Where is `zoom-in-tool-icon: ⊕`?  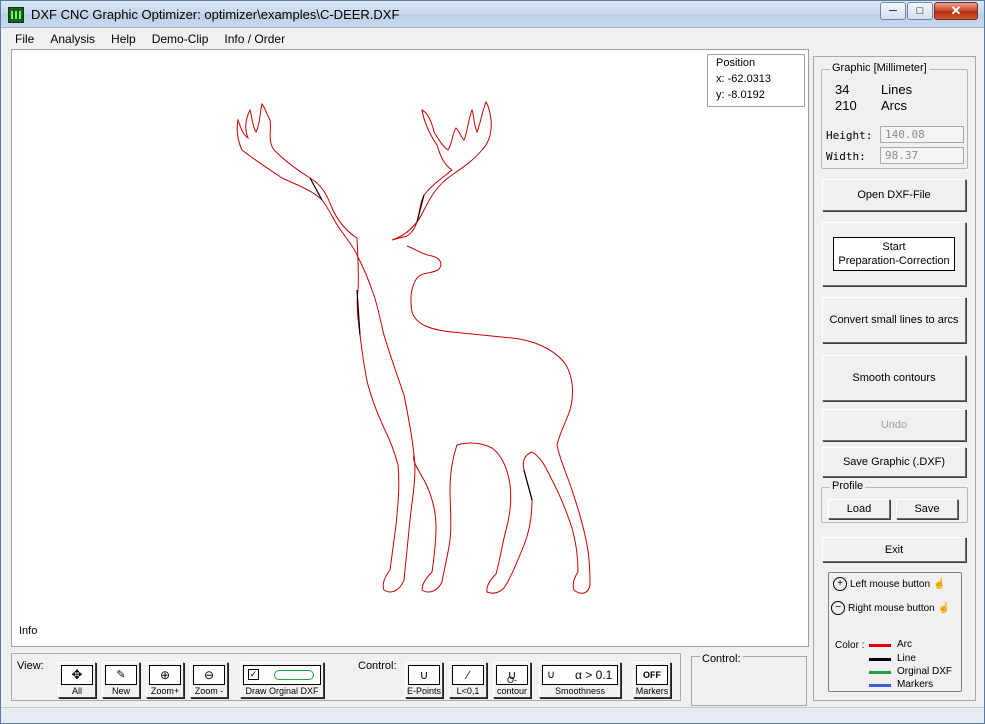 zoom-in-tool-icon: ⊕ is located at coordinates (165, 675).